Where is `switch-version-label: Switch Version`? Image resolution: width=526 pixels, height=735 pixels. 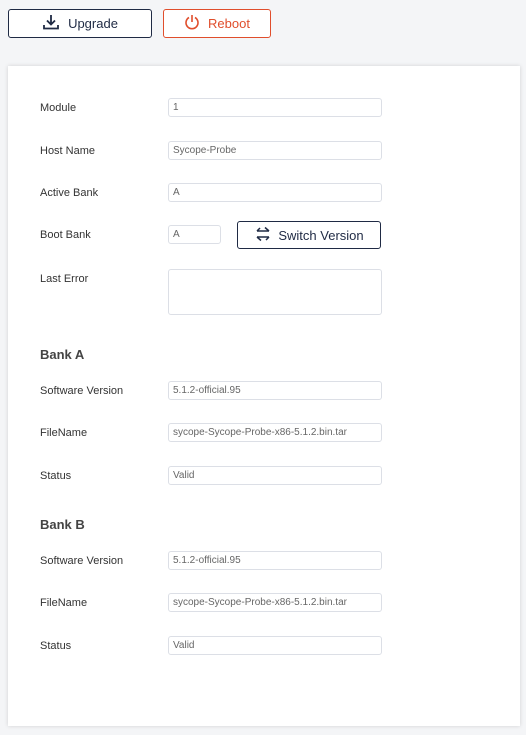 switch-version-label: Switch Version is located at coordinates (321, 235).